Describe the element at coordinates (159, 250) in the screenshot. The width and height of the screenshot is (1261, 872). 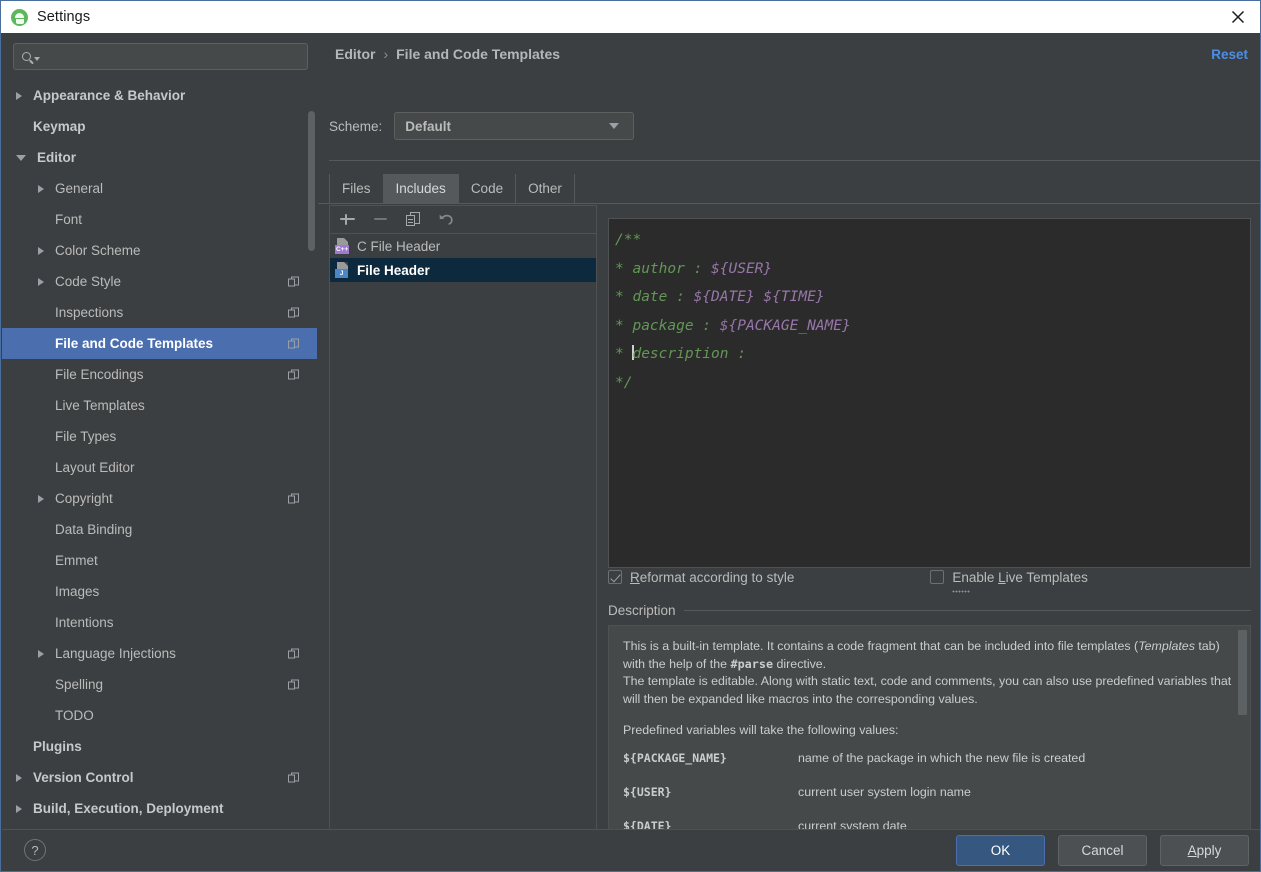
I see `sidebar-item-color-scheme: Color Scheme` at that location.